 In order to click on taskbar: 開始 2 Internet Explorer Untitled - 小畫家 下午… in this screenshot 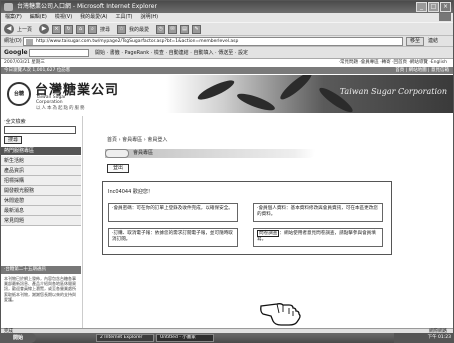, I will do `click(227, 338)`.